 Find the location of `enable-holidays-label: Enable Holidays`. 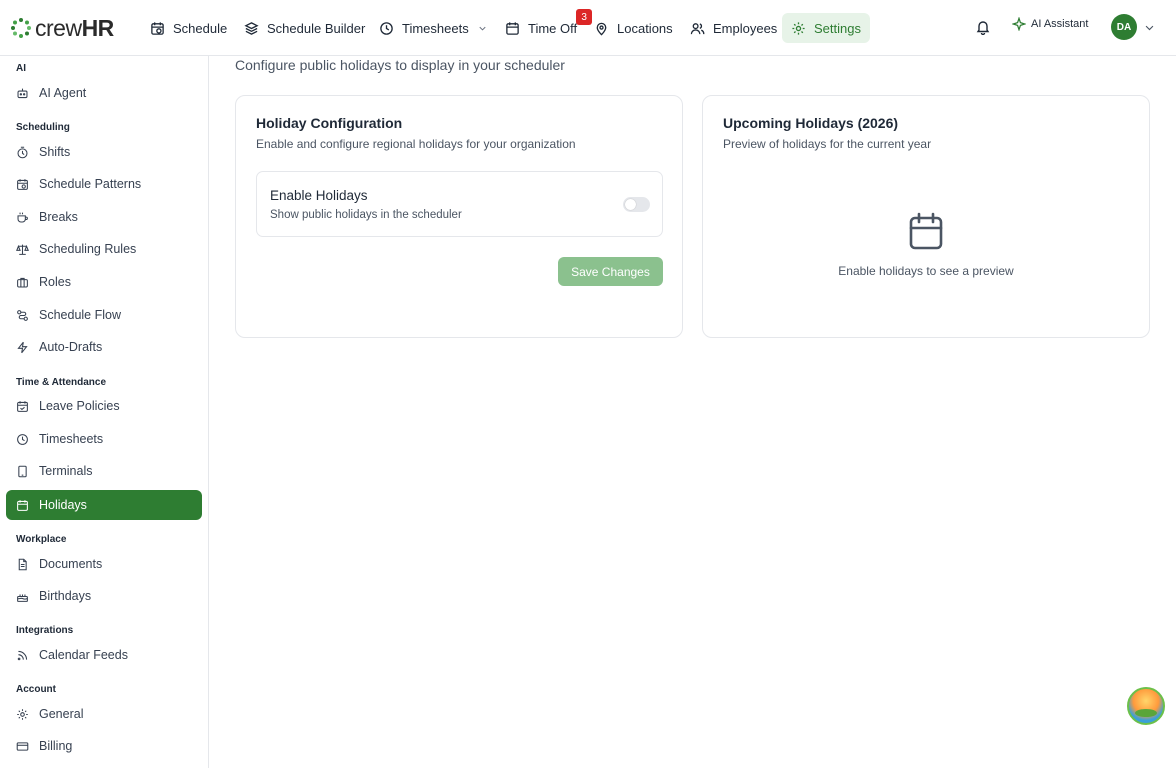

enable-holidays-label: Enable Holidays is located at coordinates (319, 195).